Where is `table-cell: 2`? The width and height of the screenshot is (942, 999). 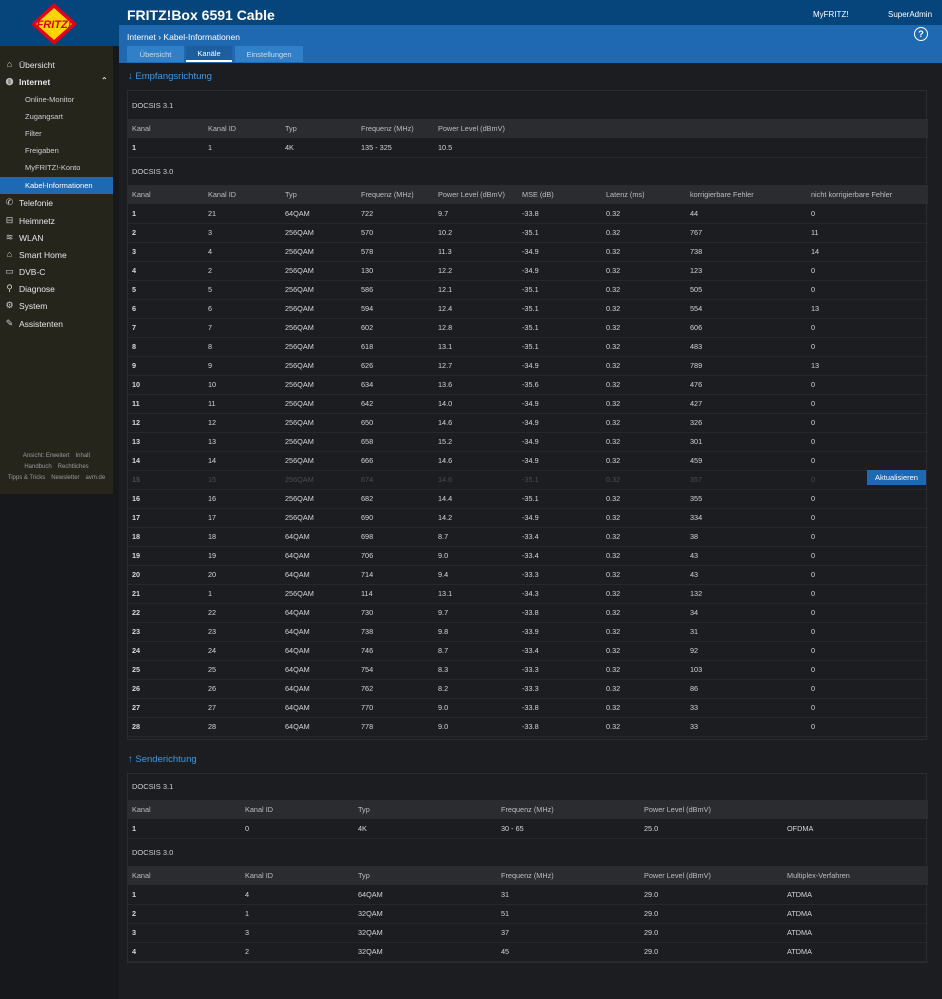
table-cell: 2 is located at coordinates (297, 952).